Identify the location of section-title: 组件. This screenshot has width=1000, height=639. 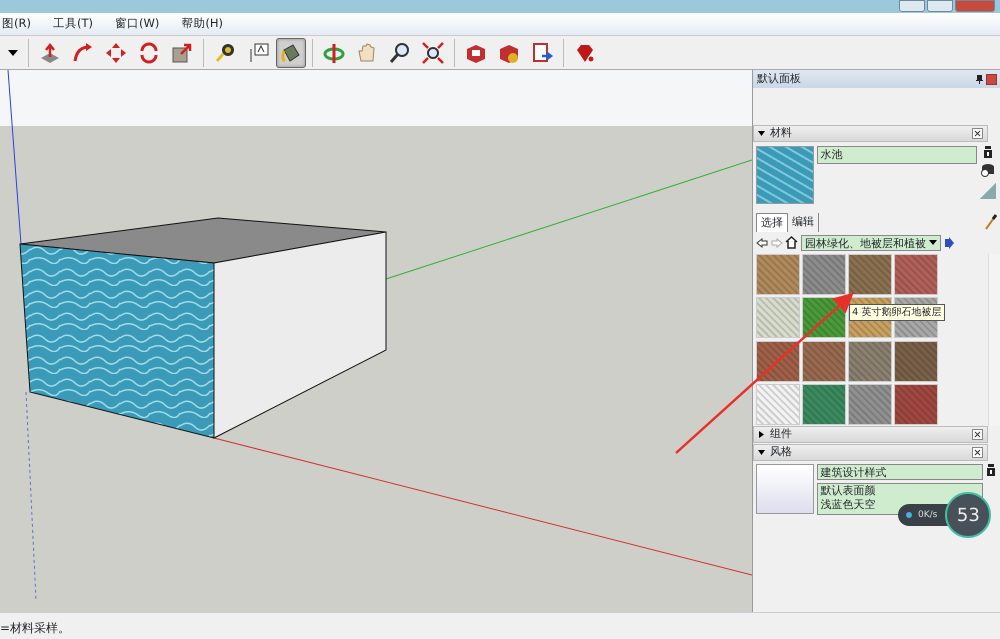
(781, 434).